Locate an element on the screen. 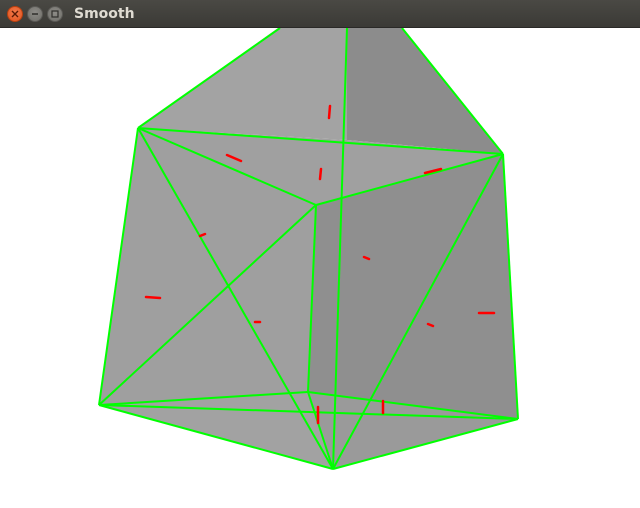 Image resolution: width=640 pixels, height=508 pixels. window-title: Smooth is located at coordinates (104, 14).